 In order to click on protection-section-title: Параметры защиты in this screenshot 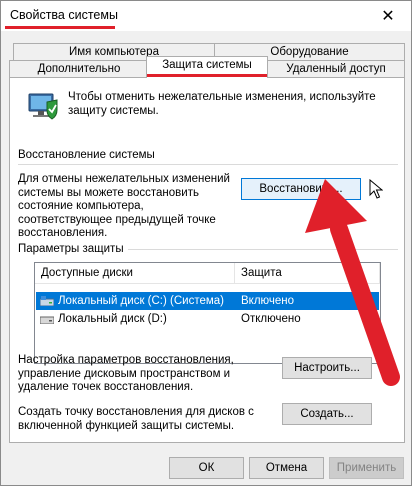, I will do `click(71, 249)`.